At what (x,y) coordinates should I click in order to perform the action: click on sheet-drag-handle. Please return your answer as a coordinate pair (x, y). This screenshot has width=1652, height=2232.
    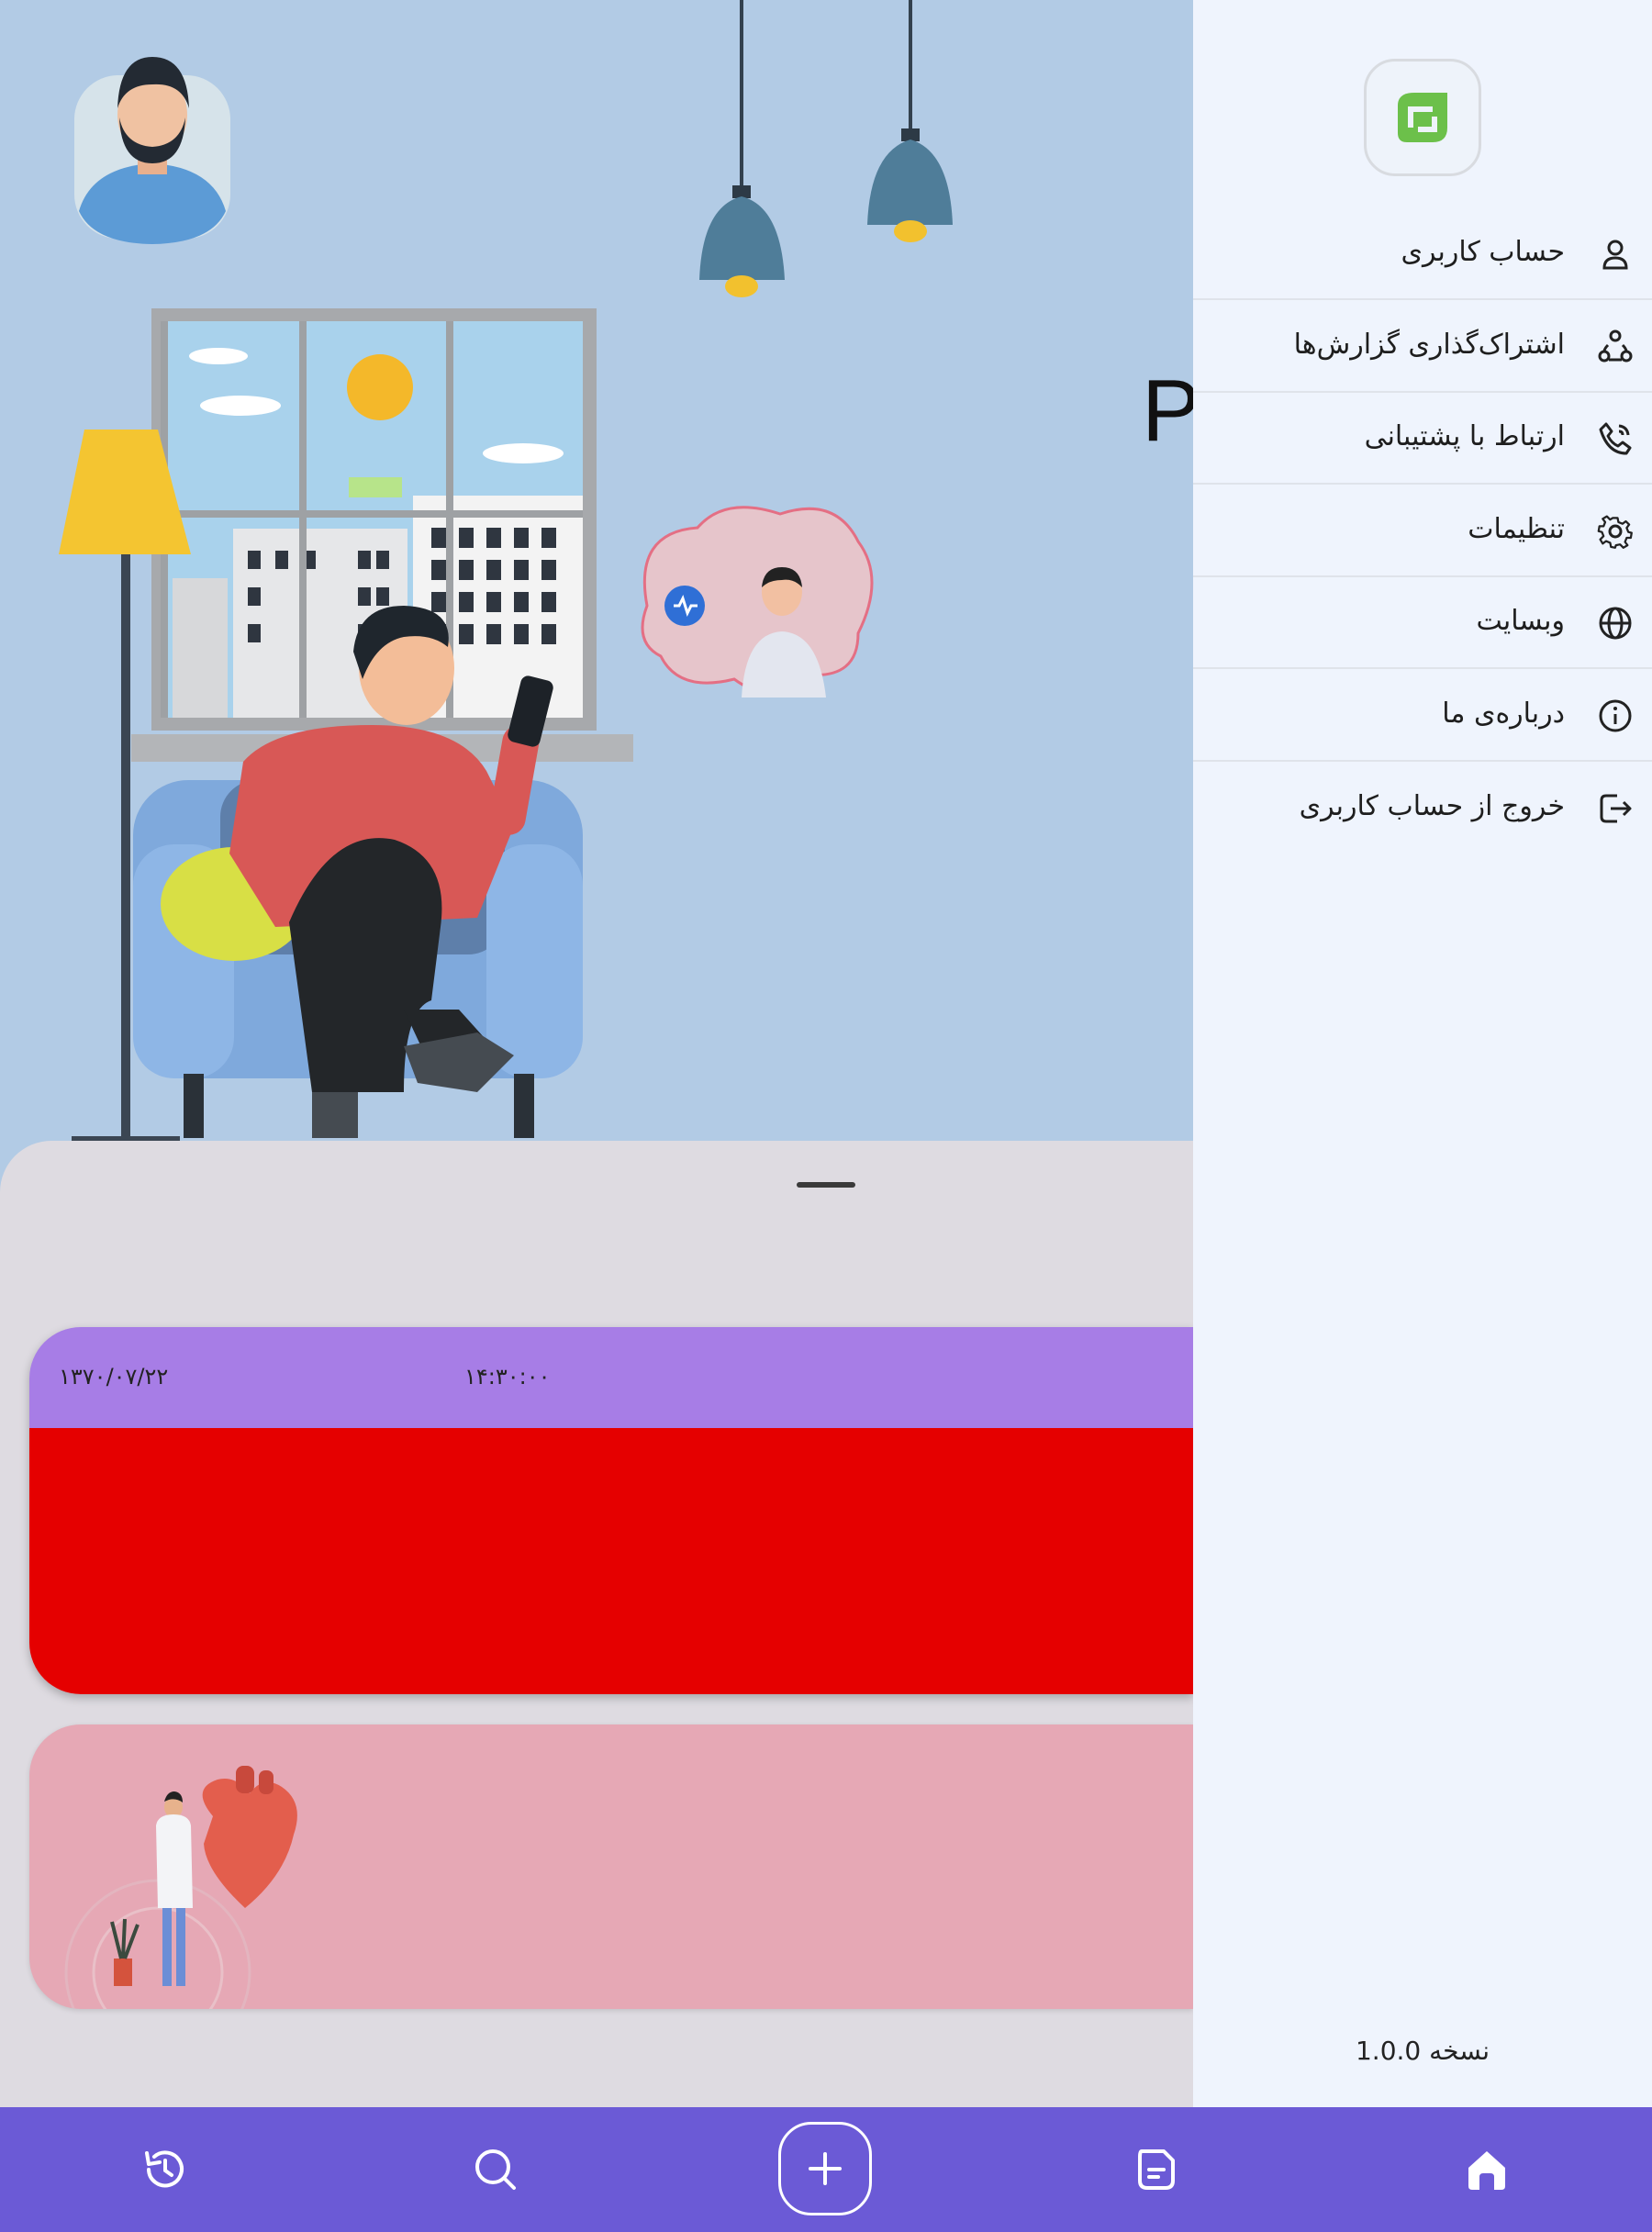
    Looking at the image, I should click on (826, 1185).